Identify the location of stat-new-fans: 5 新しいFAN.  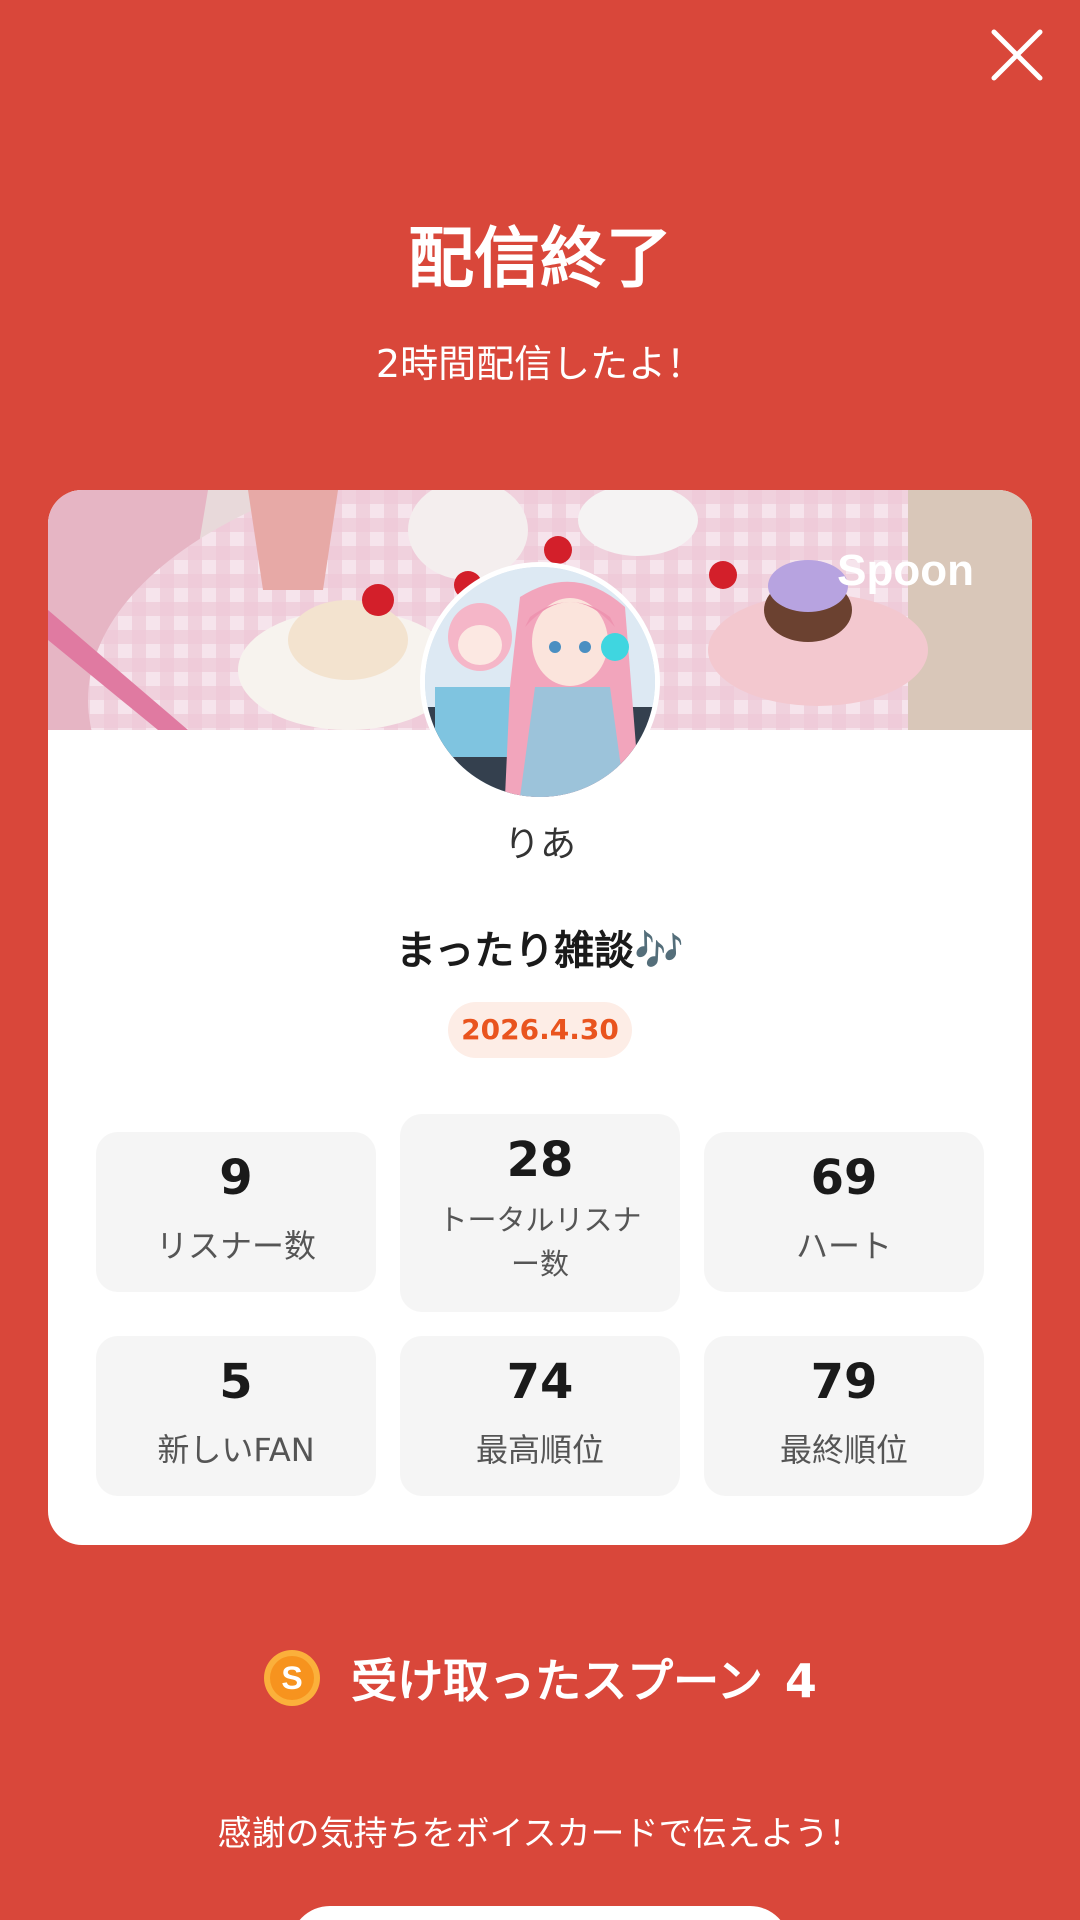
(236, 1416).